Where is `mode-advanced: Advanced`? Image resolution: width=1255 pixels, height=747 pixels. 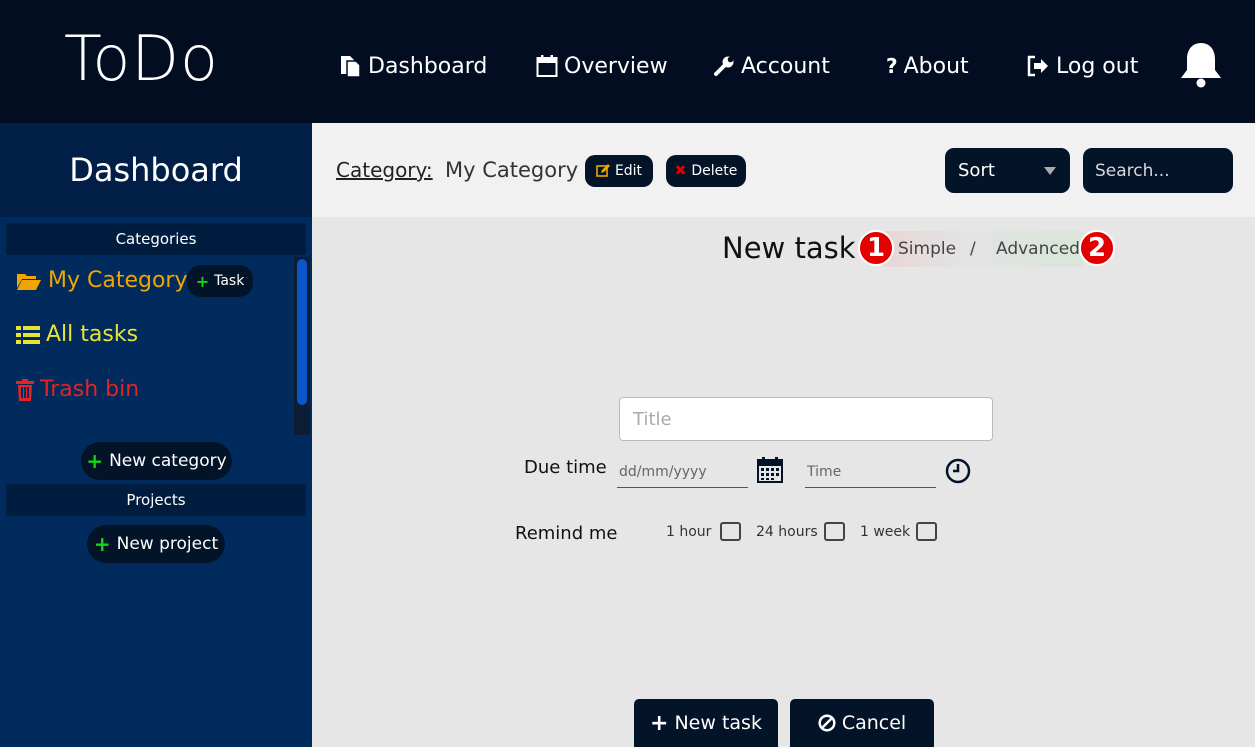 mode-advanced: Advanced is located at coordinates (1038, 249).